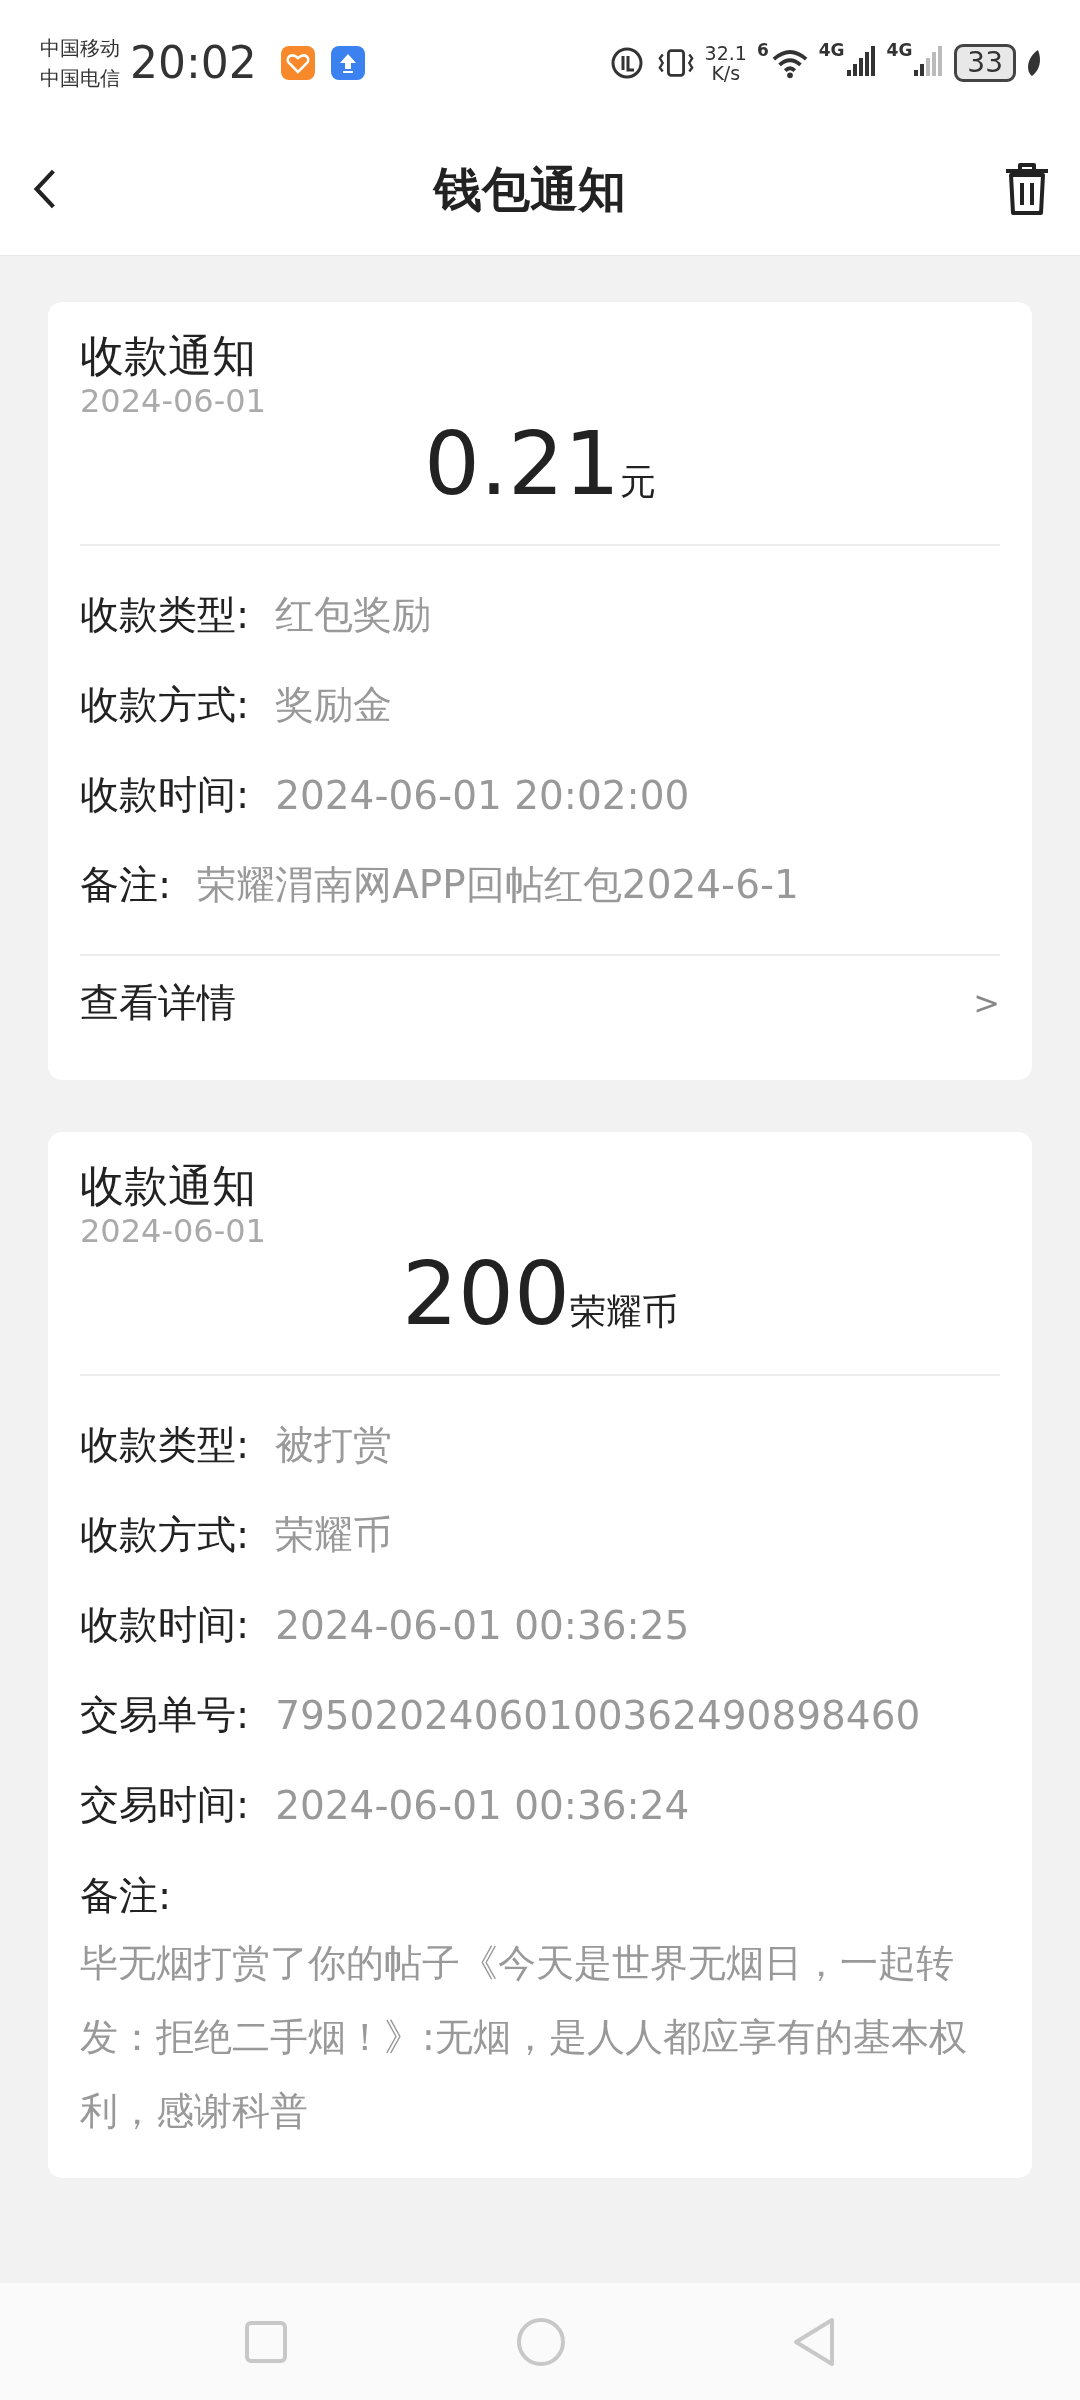  Describe the element at coordinates (334, 1535) in the screenshot. I see `field-value: 荣耀币` at that location.